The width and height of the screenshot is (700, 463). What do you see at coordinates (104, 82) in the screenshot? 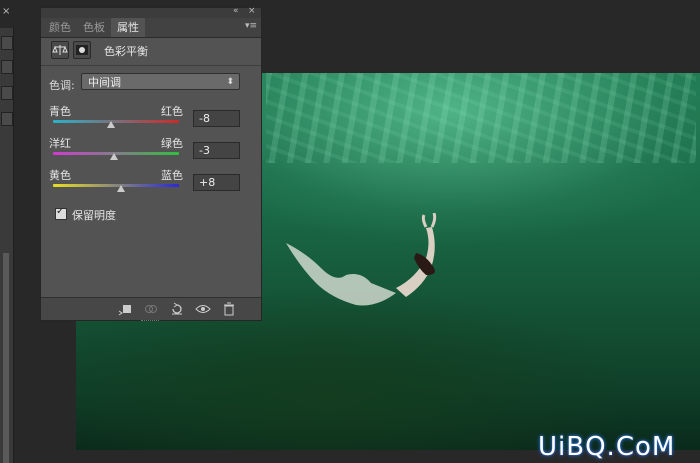
I see `tone-select-value: 中间调` at bounding box center [104, 82].